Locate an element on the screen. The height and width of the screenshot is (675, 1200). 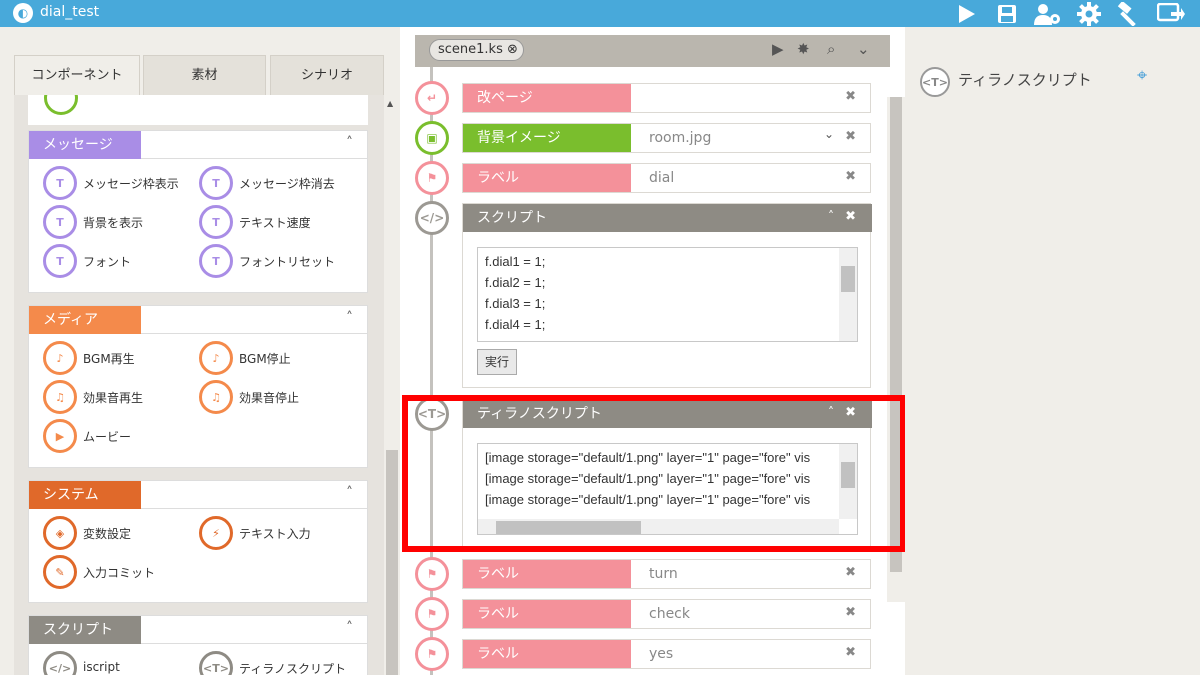
gear-icon is located at coordinates (1089, 13).